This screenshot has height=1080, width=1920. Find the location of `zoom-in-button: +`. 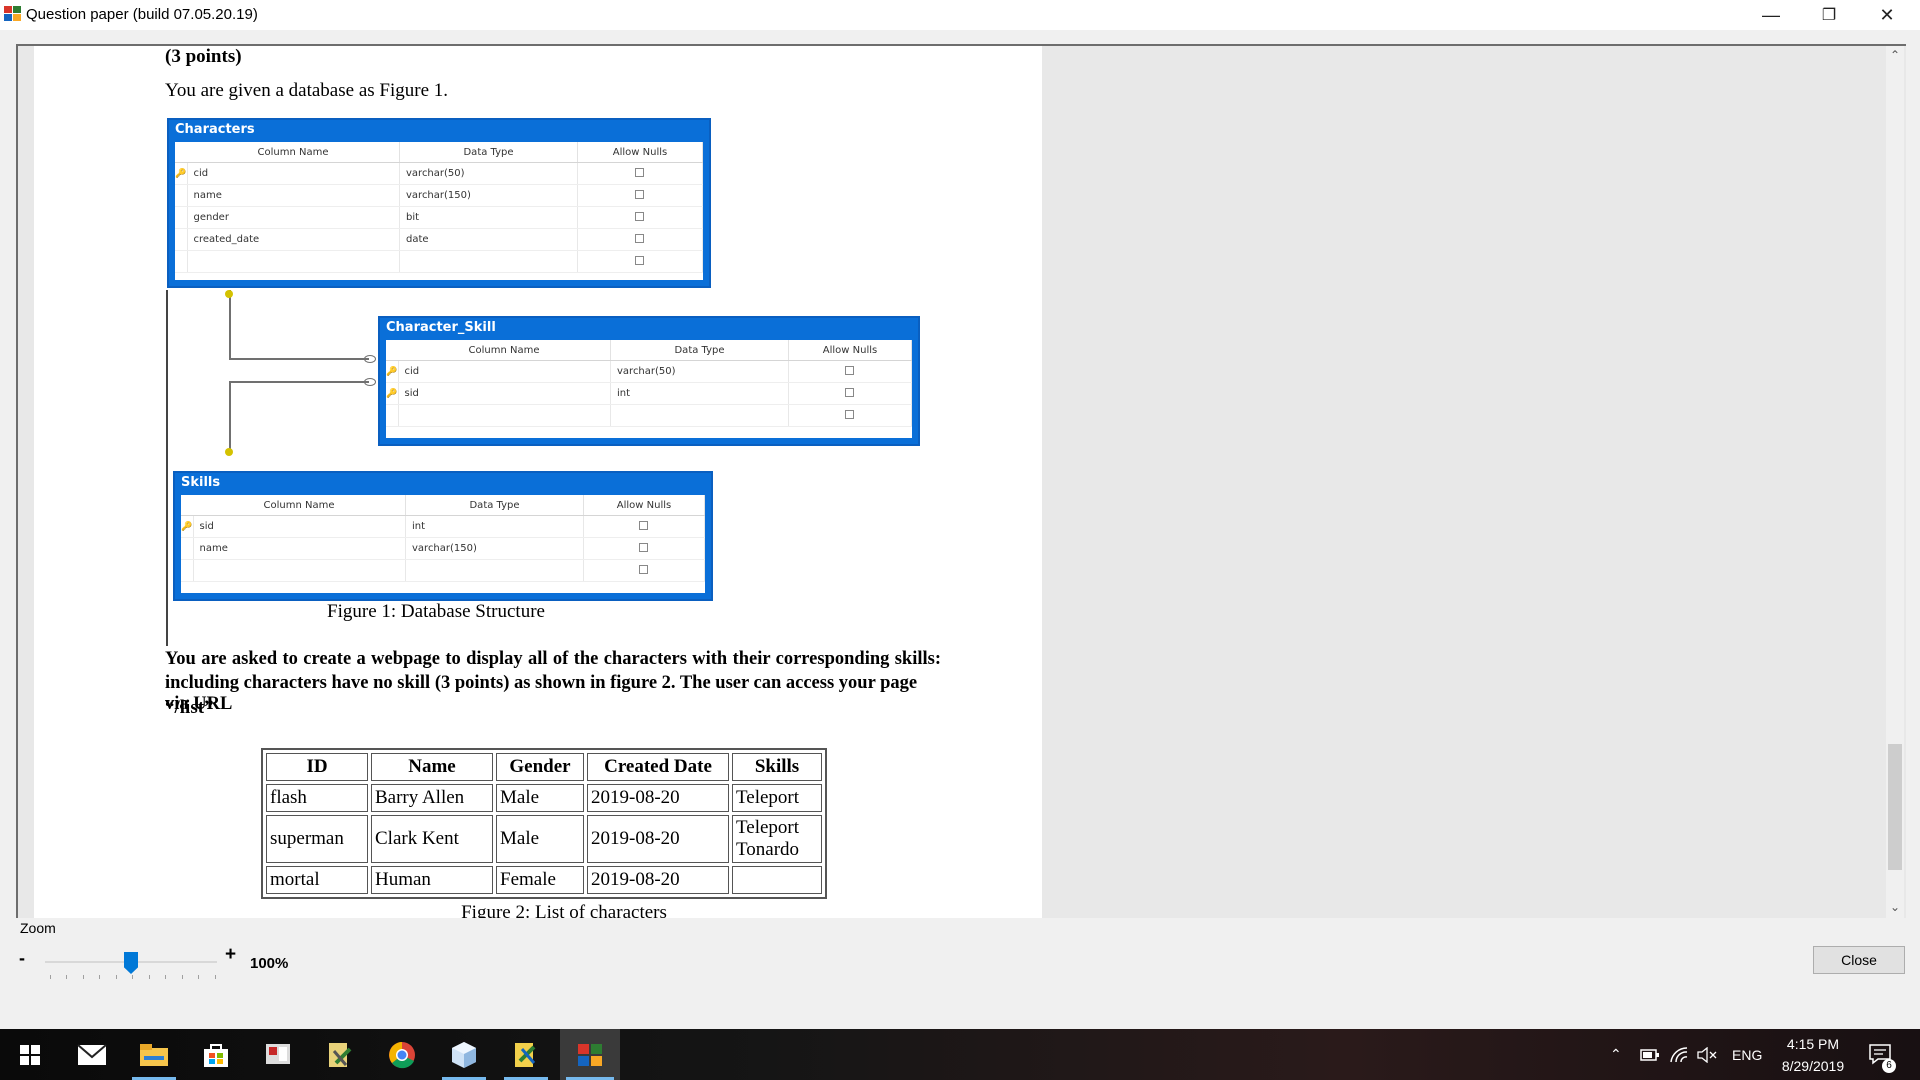

zoom-in-button: + is located at coordinates (230, 955).